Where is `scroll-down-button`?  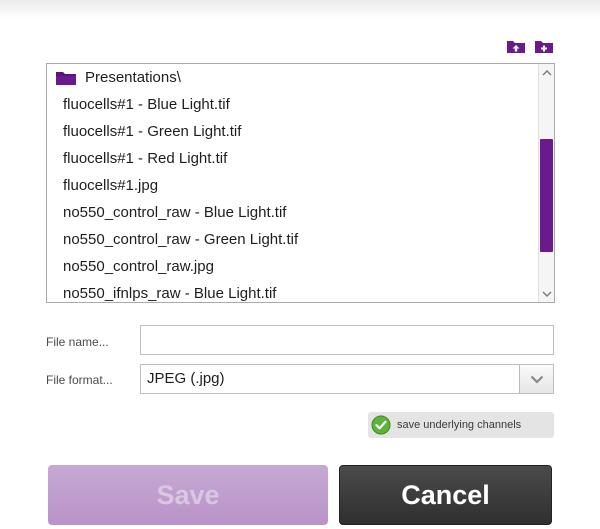
scroll-down-button is located at coordinates (546, 294).